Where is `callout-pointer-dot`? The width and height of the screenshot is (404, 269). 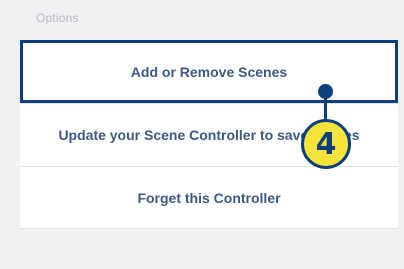 callout-pointer-dot is located at coordinates (325, 91).